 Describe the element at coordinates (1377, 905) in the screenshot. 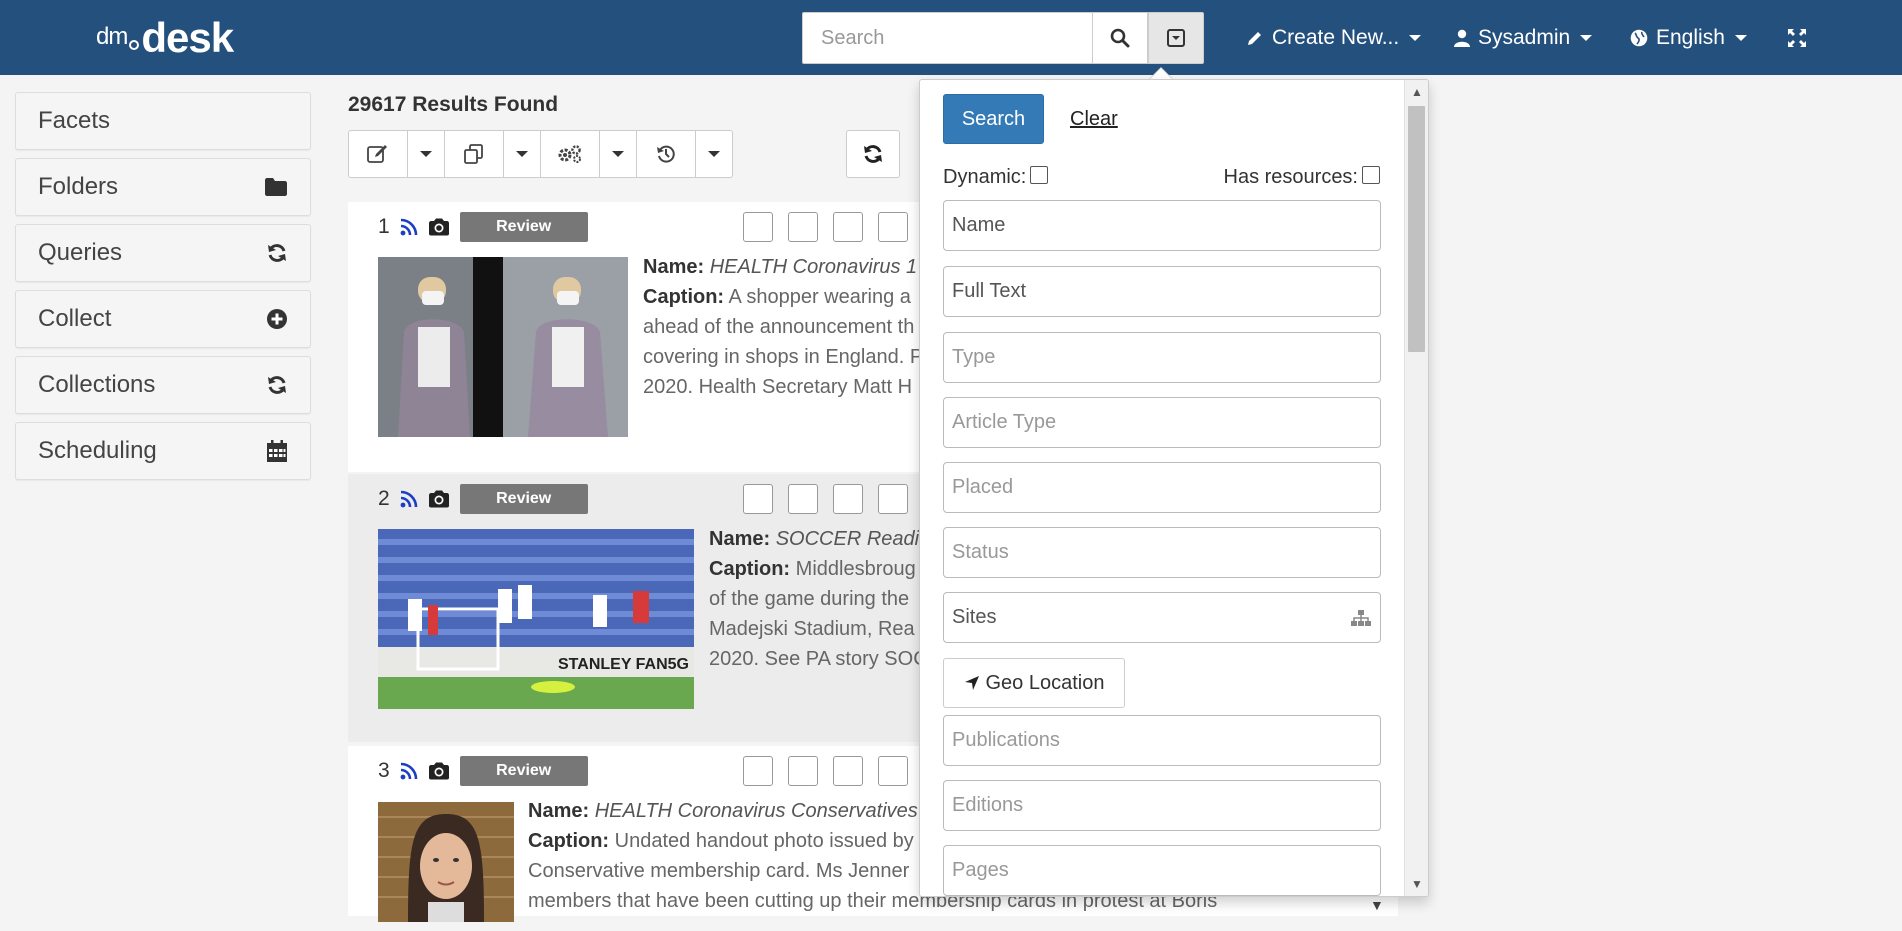

I see `page-scroll-down-icon: ▼` at that location.